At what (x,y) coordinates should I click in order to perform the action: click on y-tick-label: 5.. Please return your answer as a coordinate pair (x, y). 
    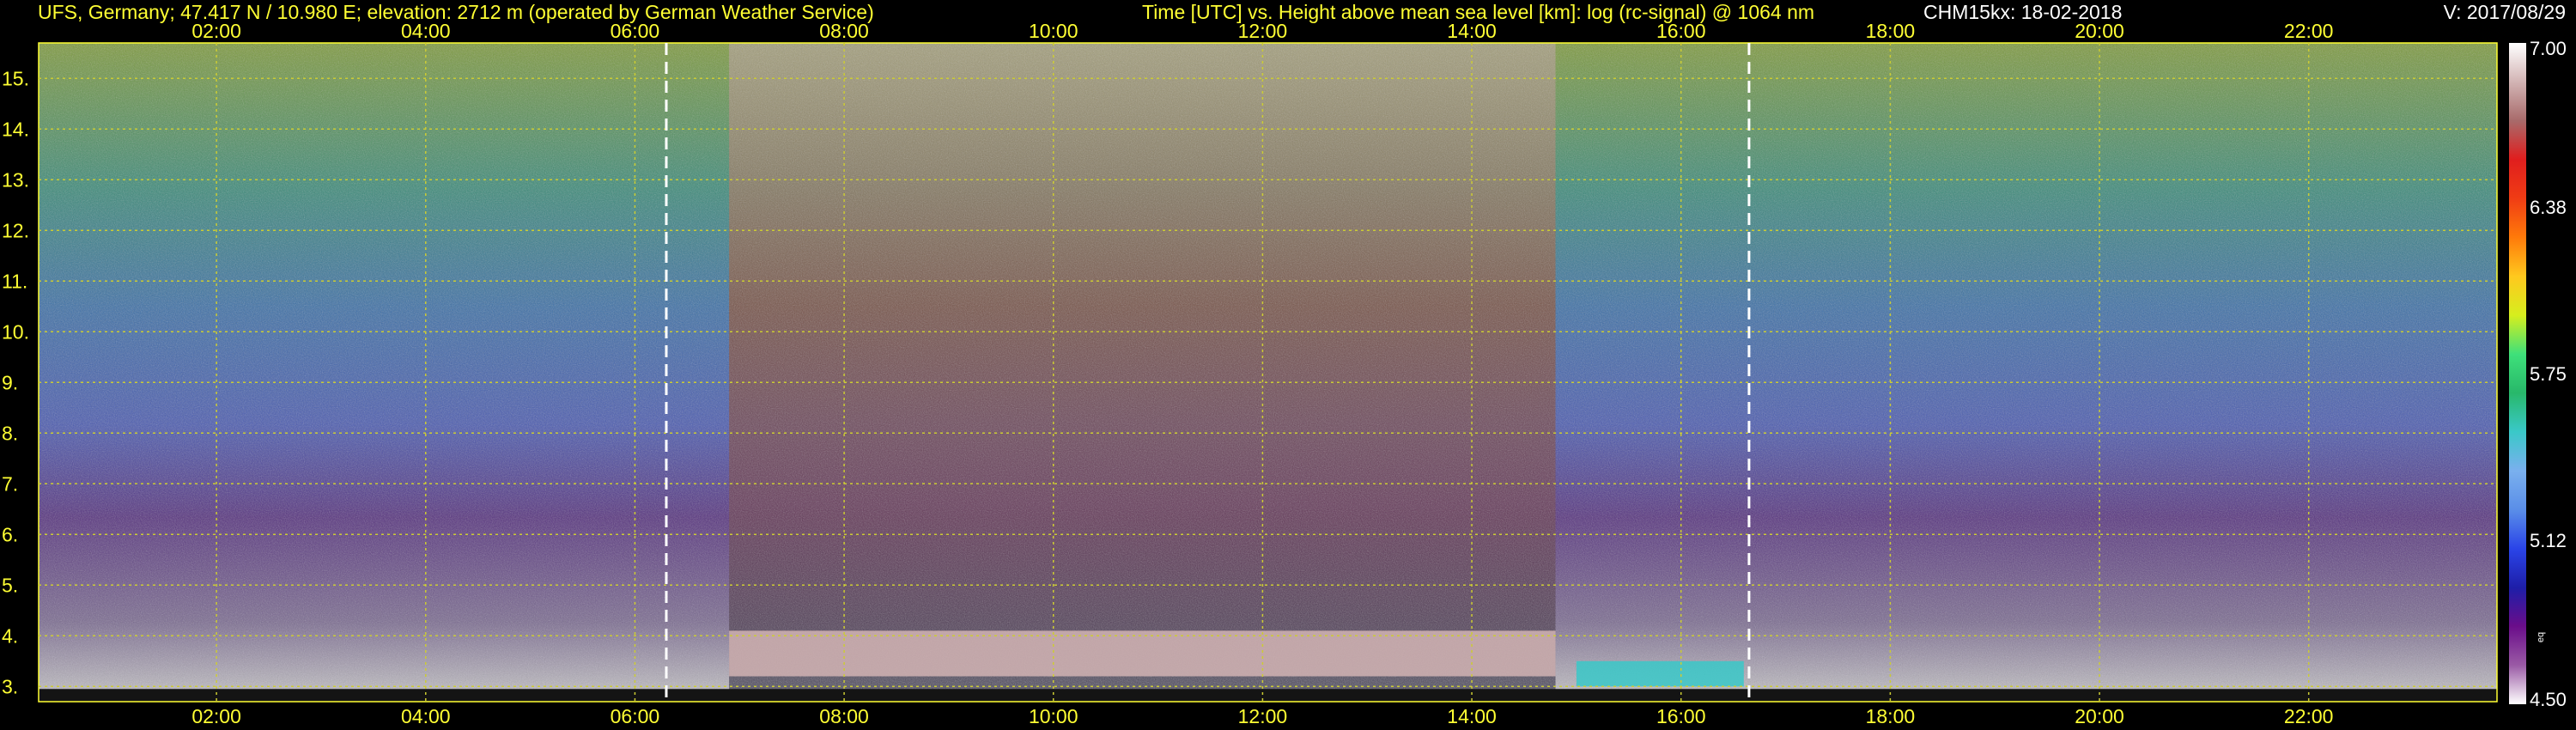
    Looking at the image, I should click on (10, 585).